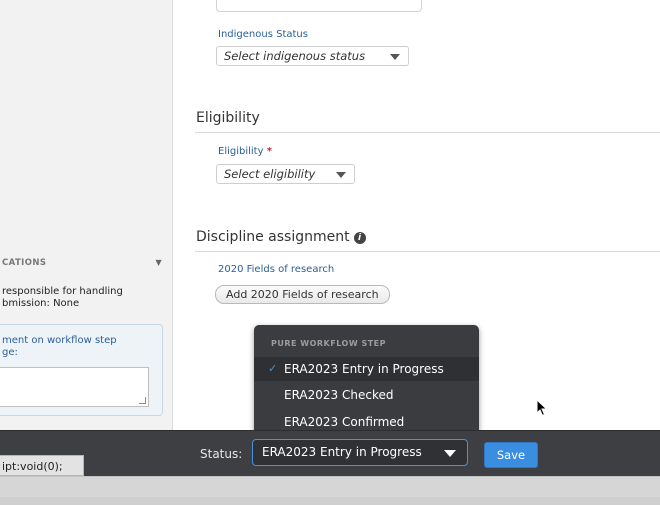  I want to click on comment-textarea, so click(74, 387).